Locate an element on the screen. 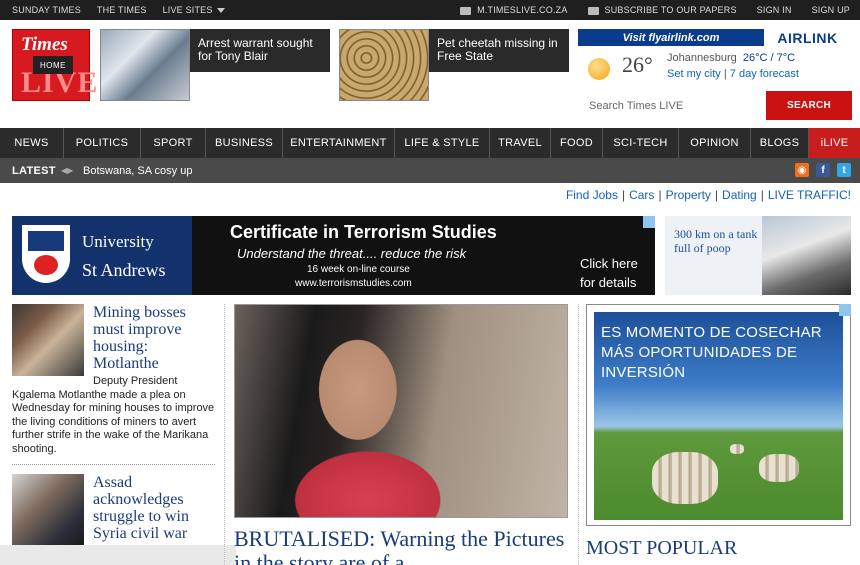  nav-ilive: iLIVE is located at coordinates (834, 143).